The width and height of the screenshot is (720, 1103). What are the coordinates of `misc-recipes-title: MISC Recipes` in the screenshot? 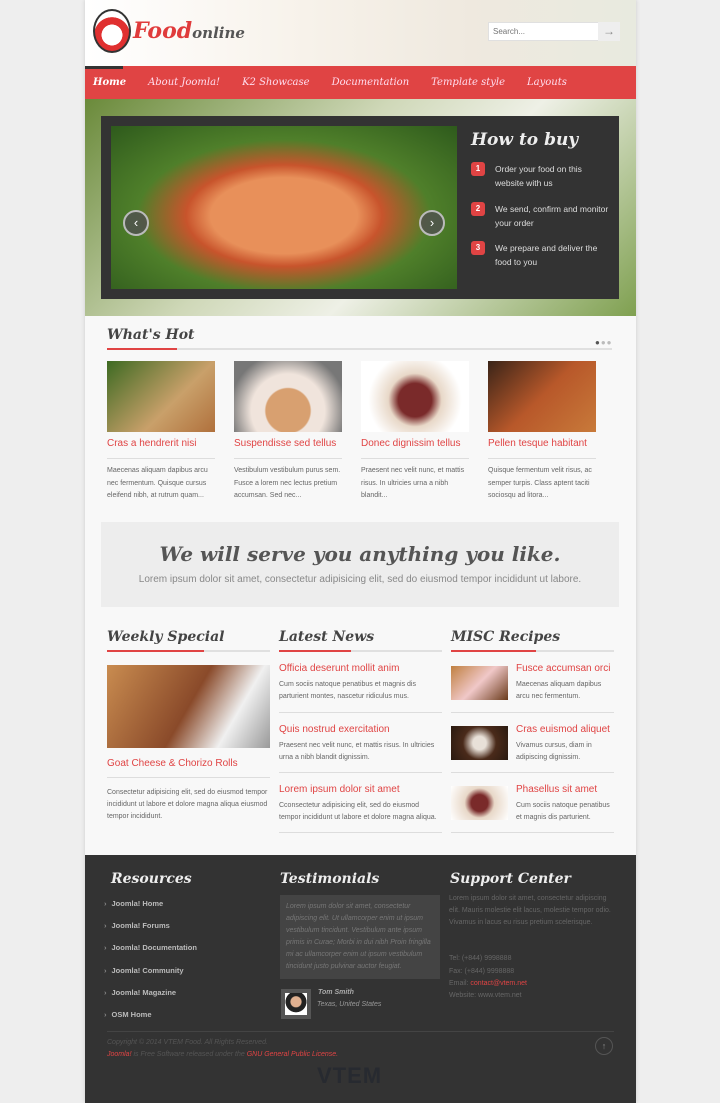 It's located at (506, 637).